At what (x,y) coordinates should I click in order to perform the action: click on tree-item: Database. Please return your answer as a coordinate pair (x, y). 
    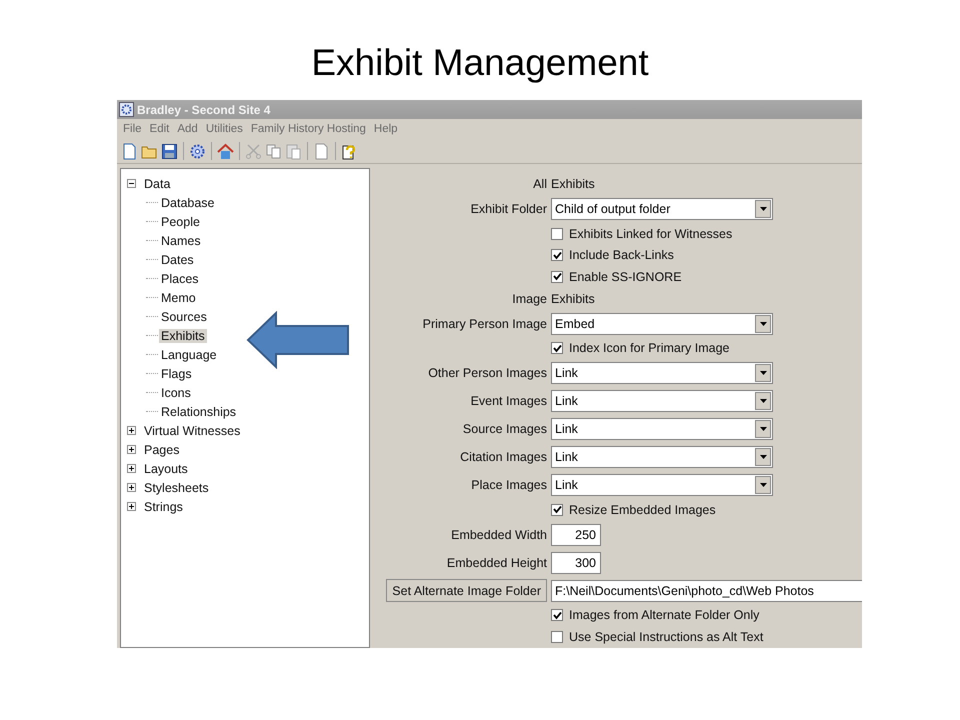
    Looking at the image, I should click on (188, 203).